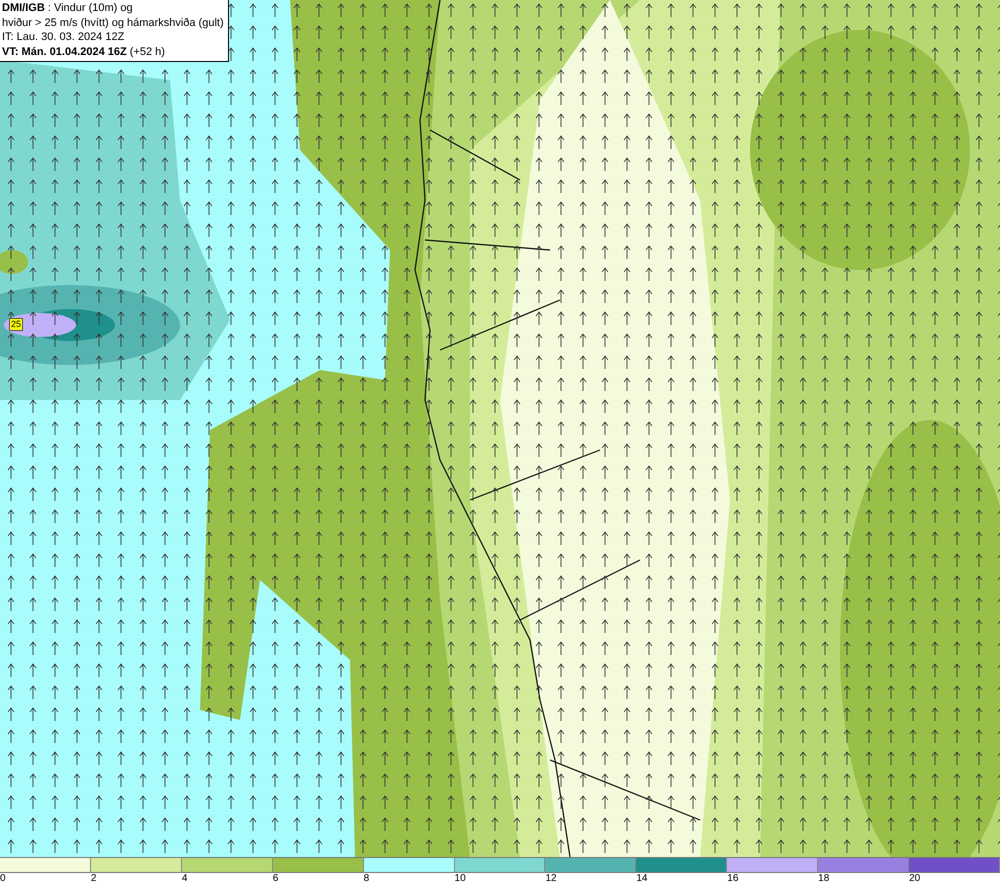  Describe the element at coordinates (914, 879) in the screenshot. I see `legend-label: 20` at that location.